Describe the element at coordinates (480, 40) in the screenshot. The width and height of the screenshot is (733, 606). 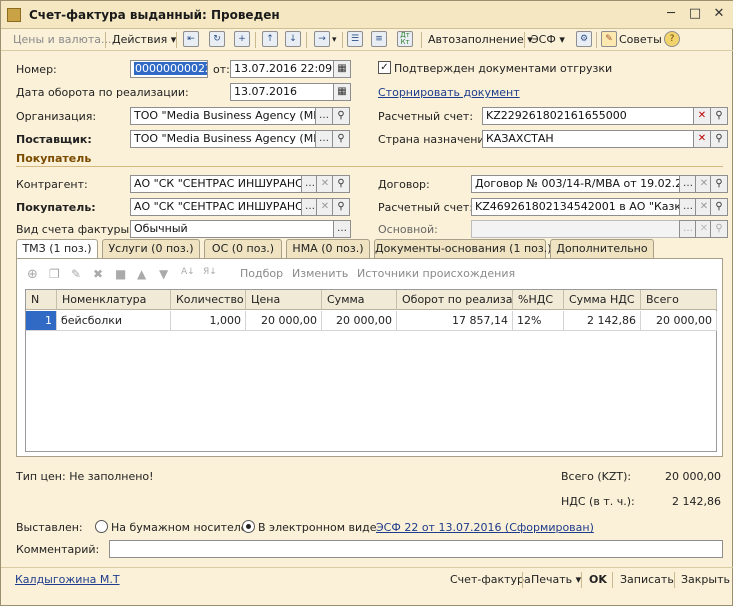
I see `autofill-menu-button: Автозаполнение ▾` at that location.